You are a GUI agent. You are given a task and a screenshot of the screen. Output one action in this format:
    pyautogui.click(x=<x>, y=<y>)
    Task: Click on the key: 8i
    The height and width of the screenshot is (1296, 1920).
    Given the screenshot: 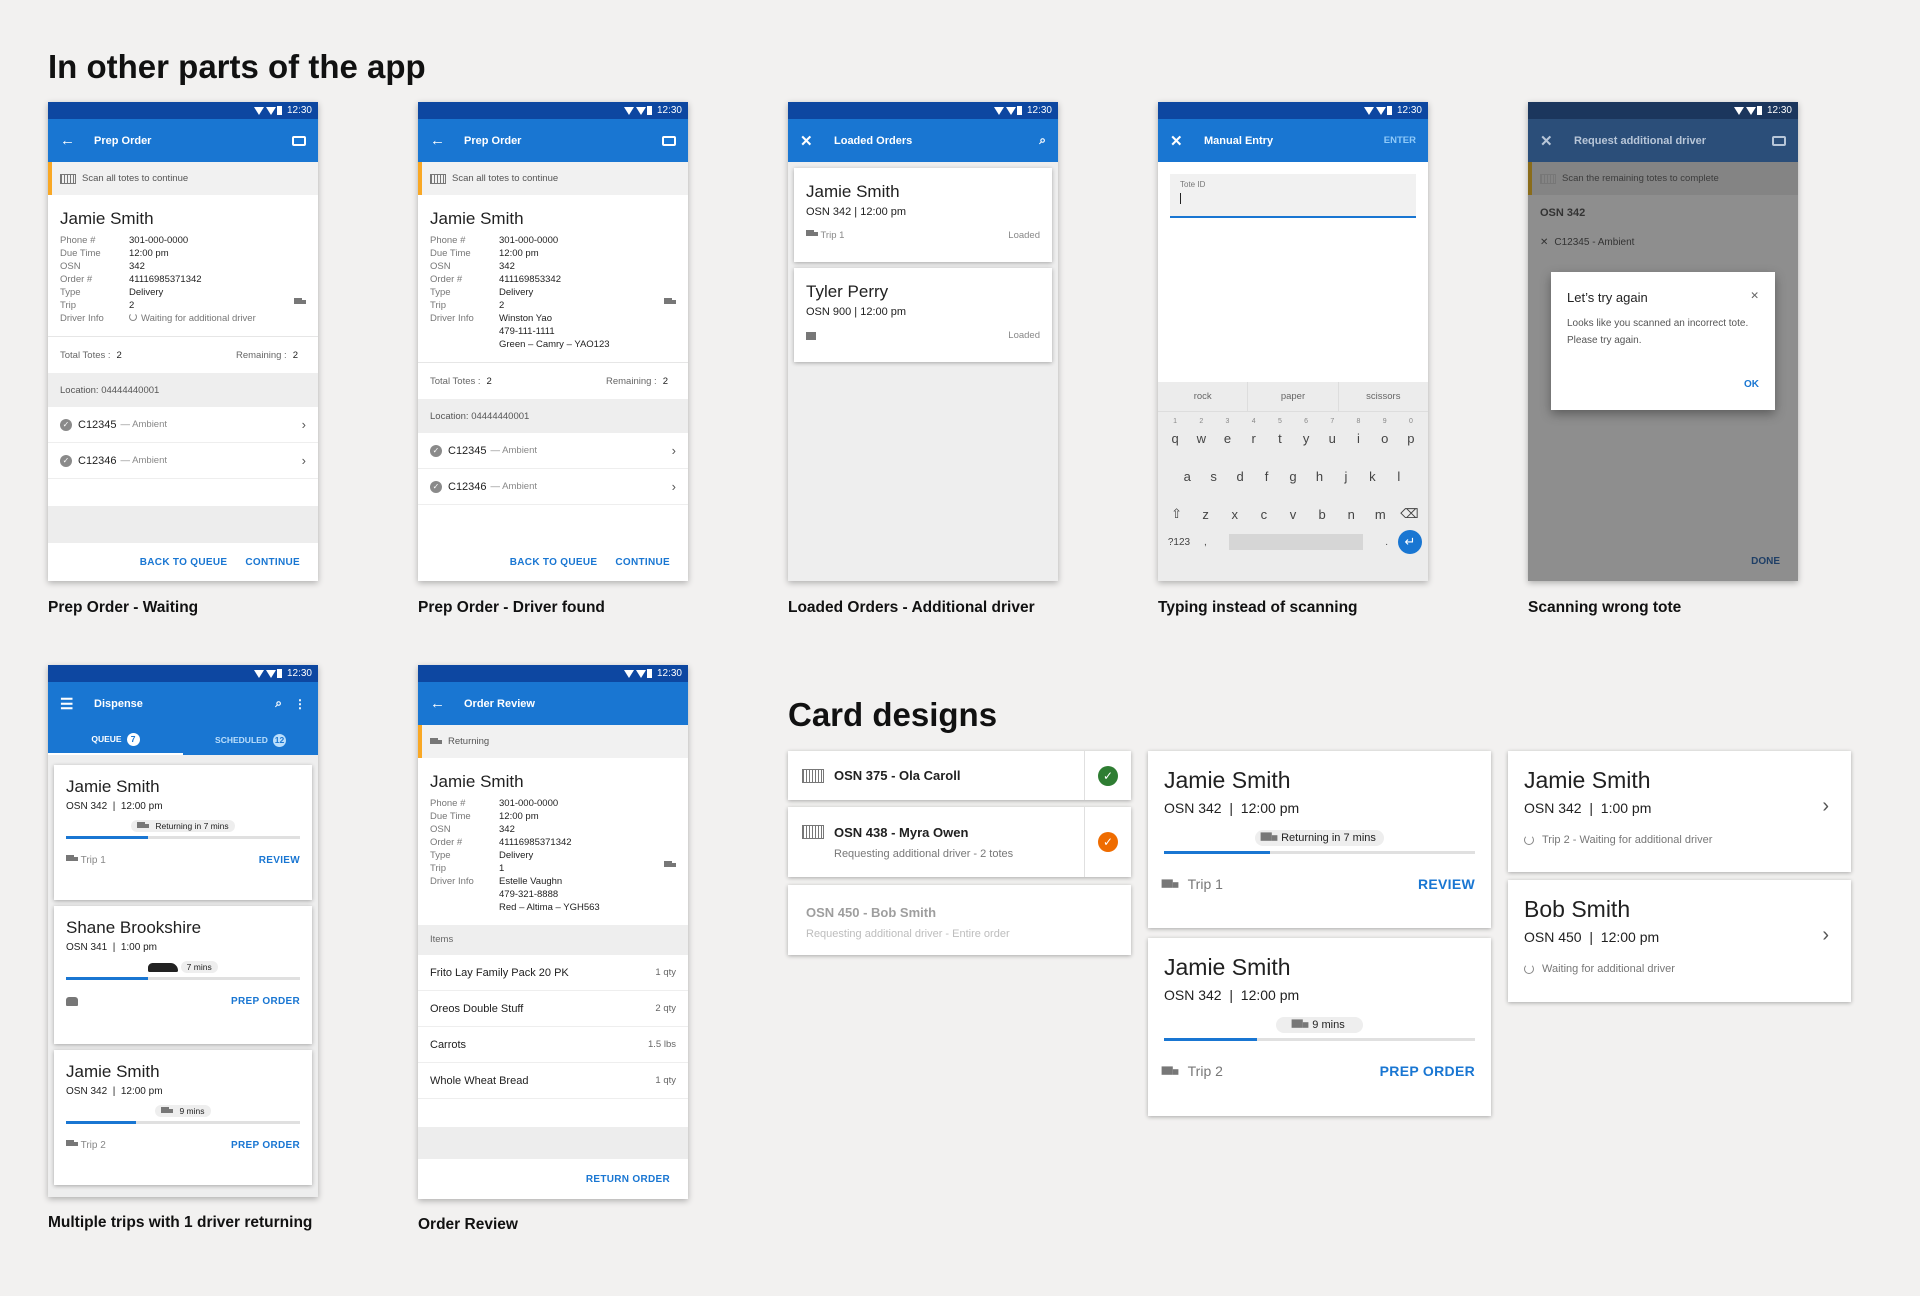 What is the action you would take?
    pyautogui.click(x=1358, y=431)
    